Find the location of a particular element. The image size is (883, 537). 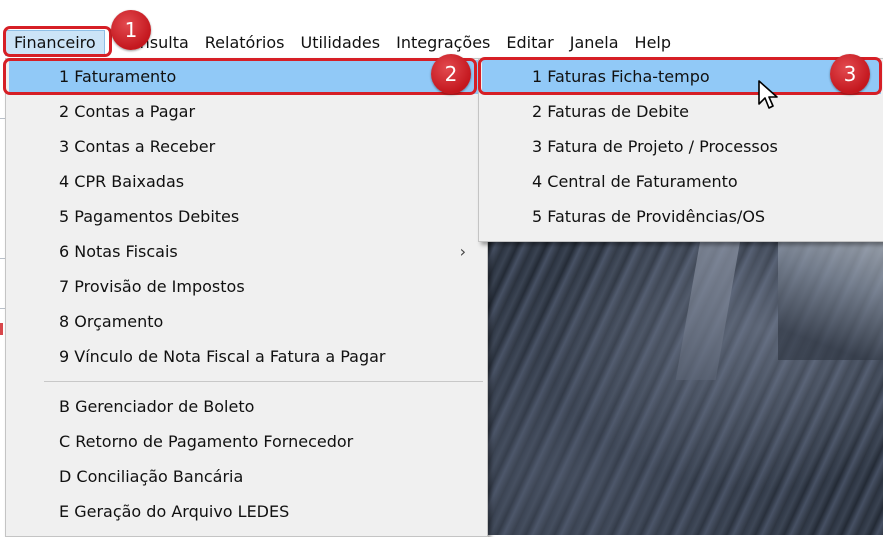

menu-item-contas-a-receber: 3 Contas a Receber is located at coordinates (246, 147).